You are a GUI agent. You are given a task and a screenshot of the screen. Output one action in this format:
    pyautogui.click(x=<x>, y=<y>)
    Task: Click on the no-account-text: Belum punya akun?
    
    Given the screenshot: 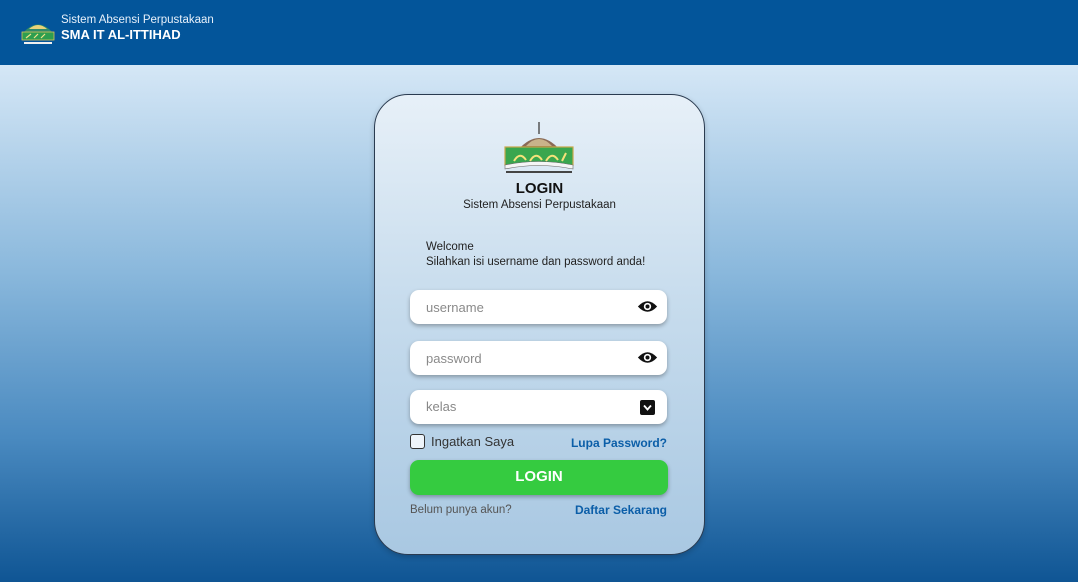 What is the action you would take?
    pyautogui.click(x=461, y=510)
    